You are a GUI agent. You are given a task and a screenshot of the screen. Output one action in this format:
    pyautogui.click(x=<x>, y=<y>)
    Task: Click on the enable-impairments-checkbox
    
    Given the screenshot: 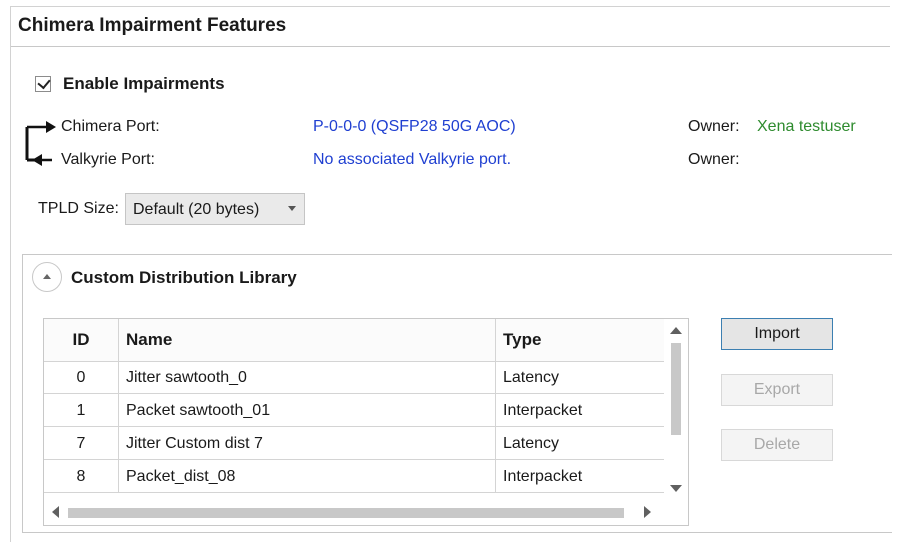 What is the action you would take?
    pyautogui.click(x=43, y=83)
    